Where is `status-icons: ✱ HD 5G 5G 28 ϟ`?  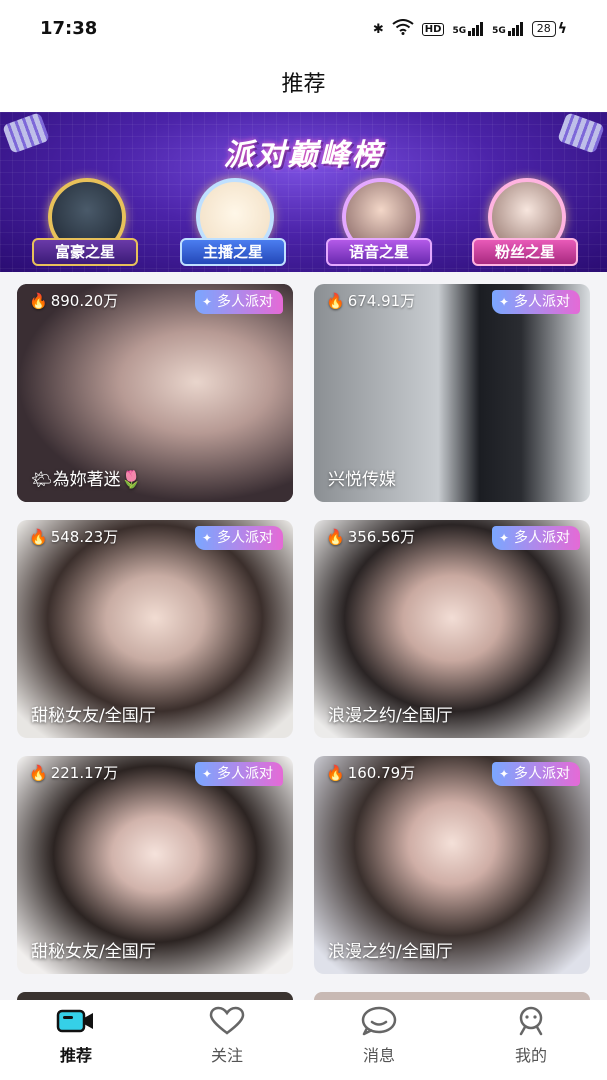
status-icons: ✱ HD 5G 5G 28 ϟ is located at coordinates (470, 29).